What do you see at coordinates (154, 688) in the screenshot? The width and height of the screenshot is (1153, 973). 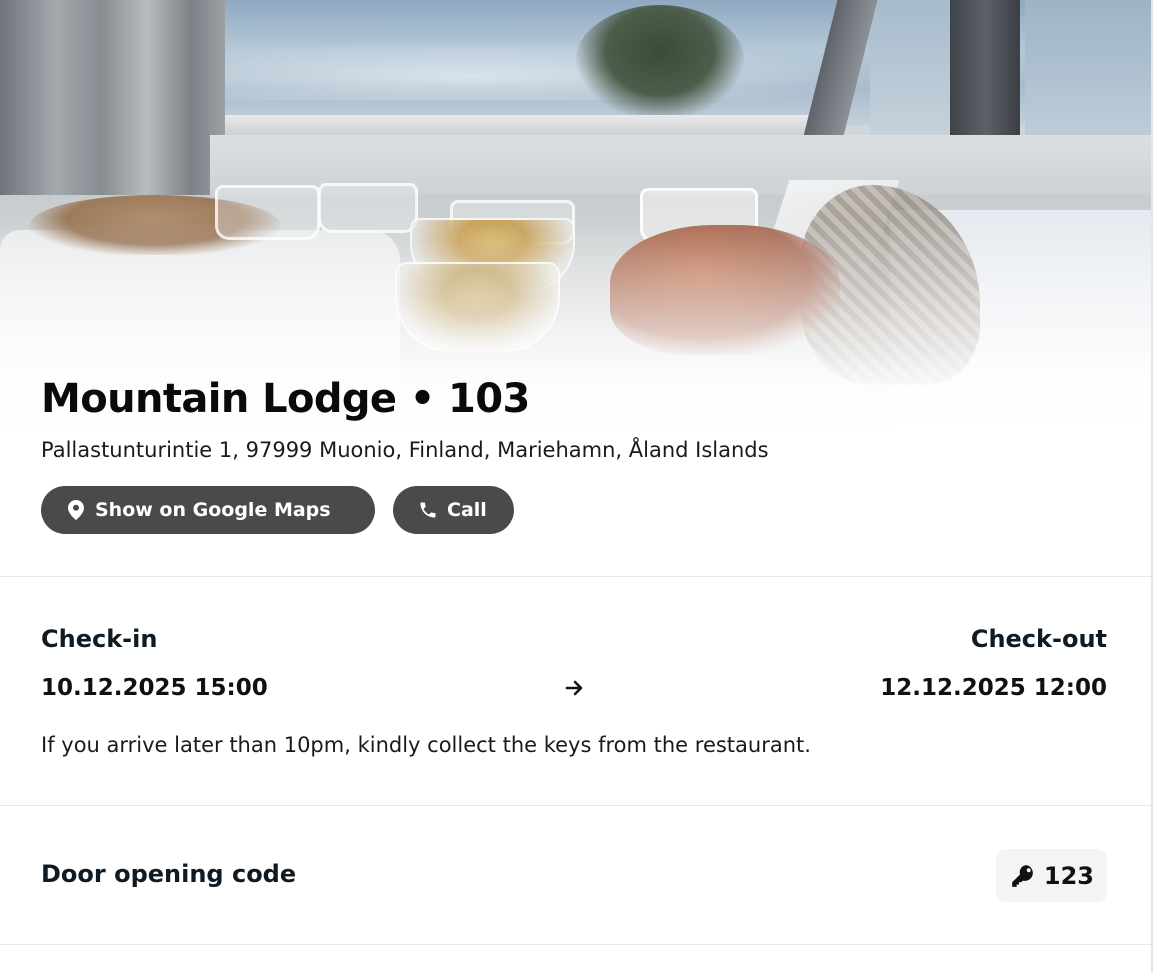 I see `checkin-datetime: 10.12.2025 15:00` at bounding box center [154, 688].